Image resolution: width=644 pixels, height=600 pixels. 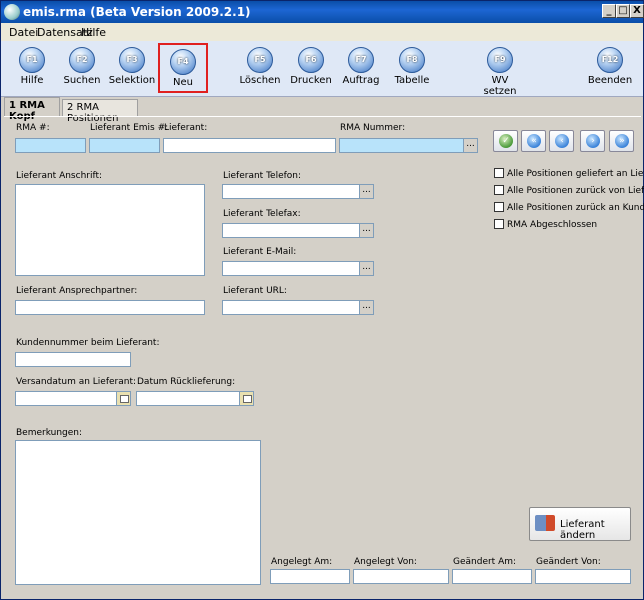 I want to click on geaendert-von-field, so click(x=583, y=576).